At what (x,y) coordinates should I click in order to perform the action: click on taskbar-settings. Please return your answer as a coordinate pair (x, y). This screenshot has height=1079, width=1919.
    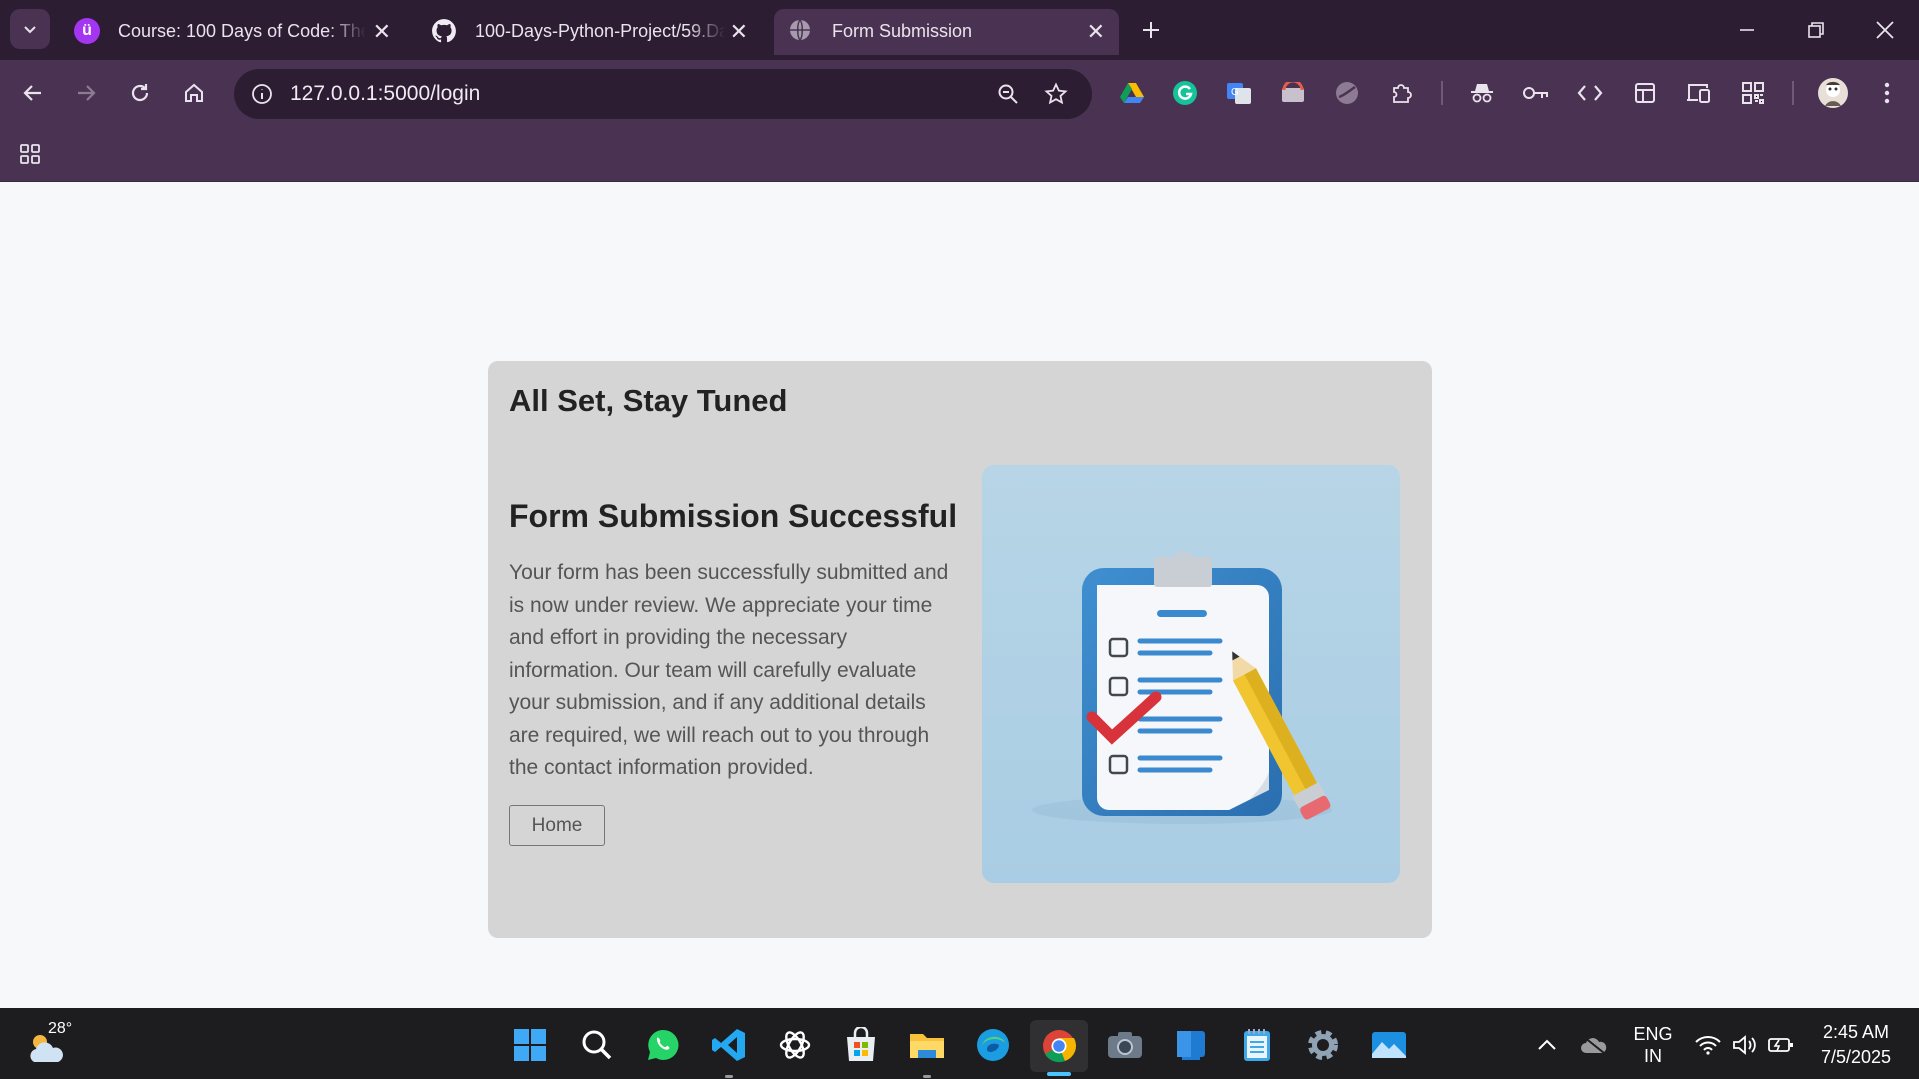
    Looking at the image, I should click on (1323, 1045).